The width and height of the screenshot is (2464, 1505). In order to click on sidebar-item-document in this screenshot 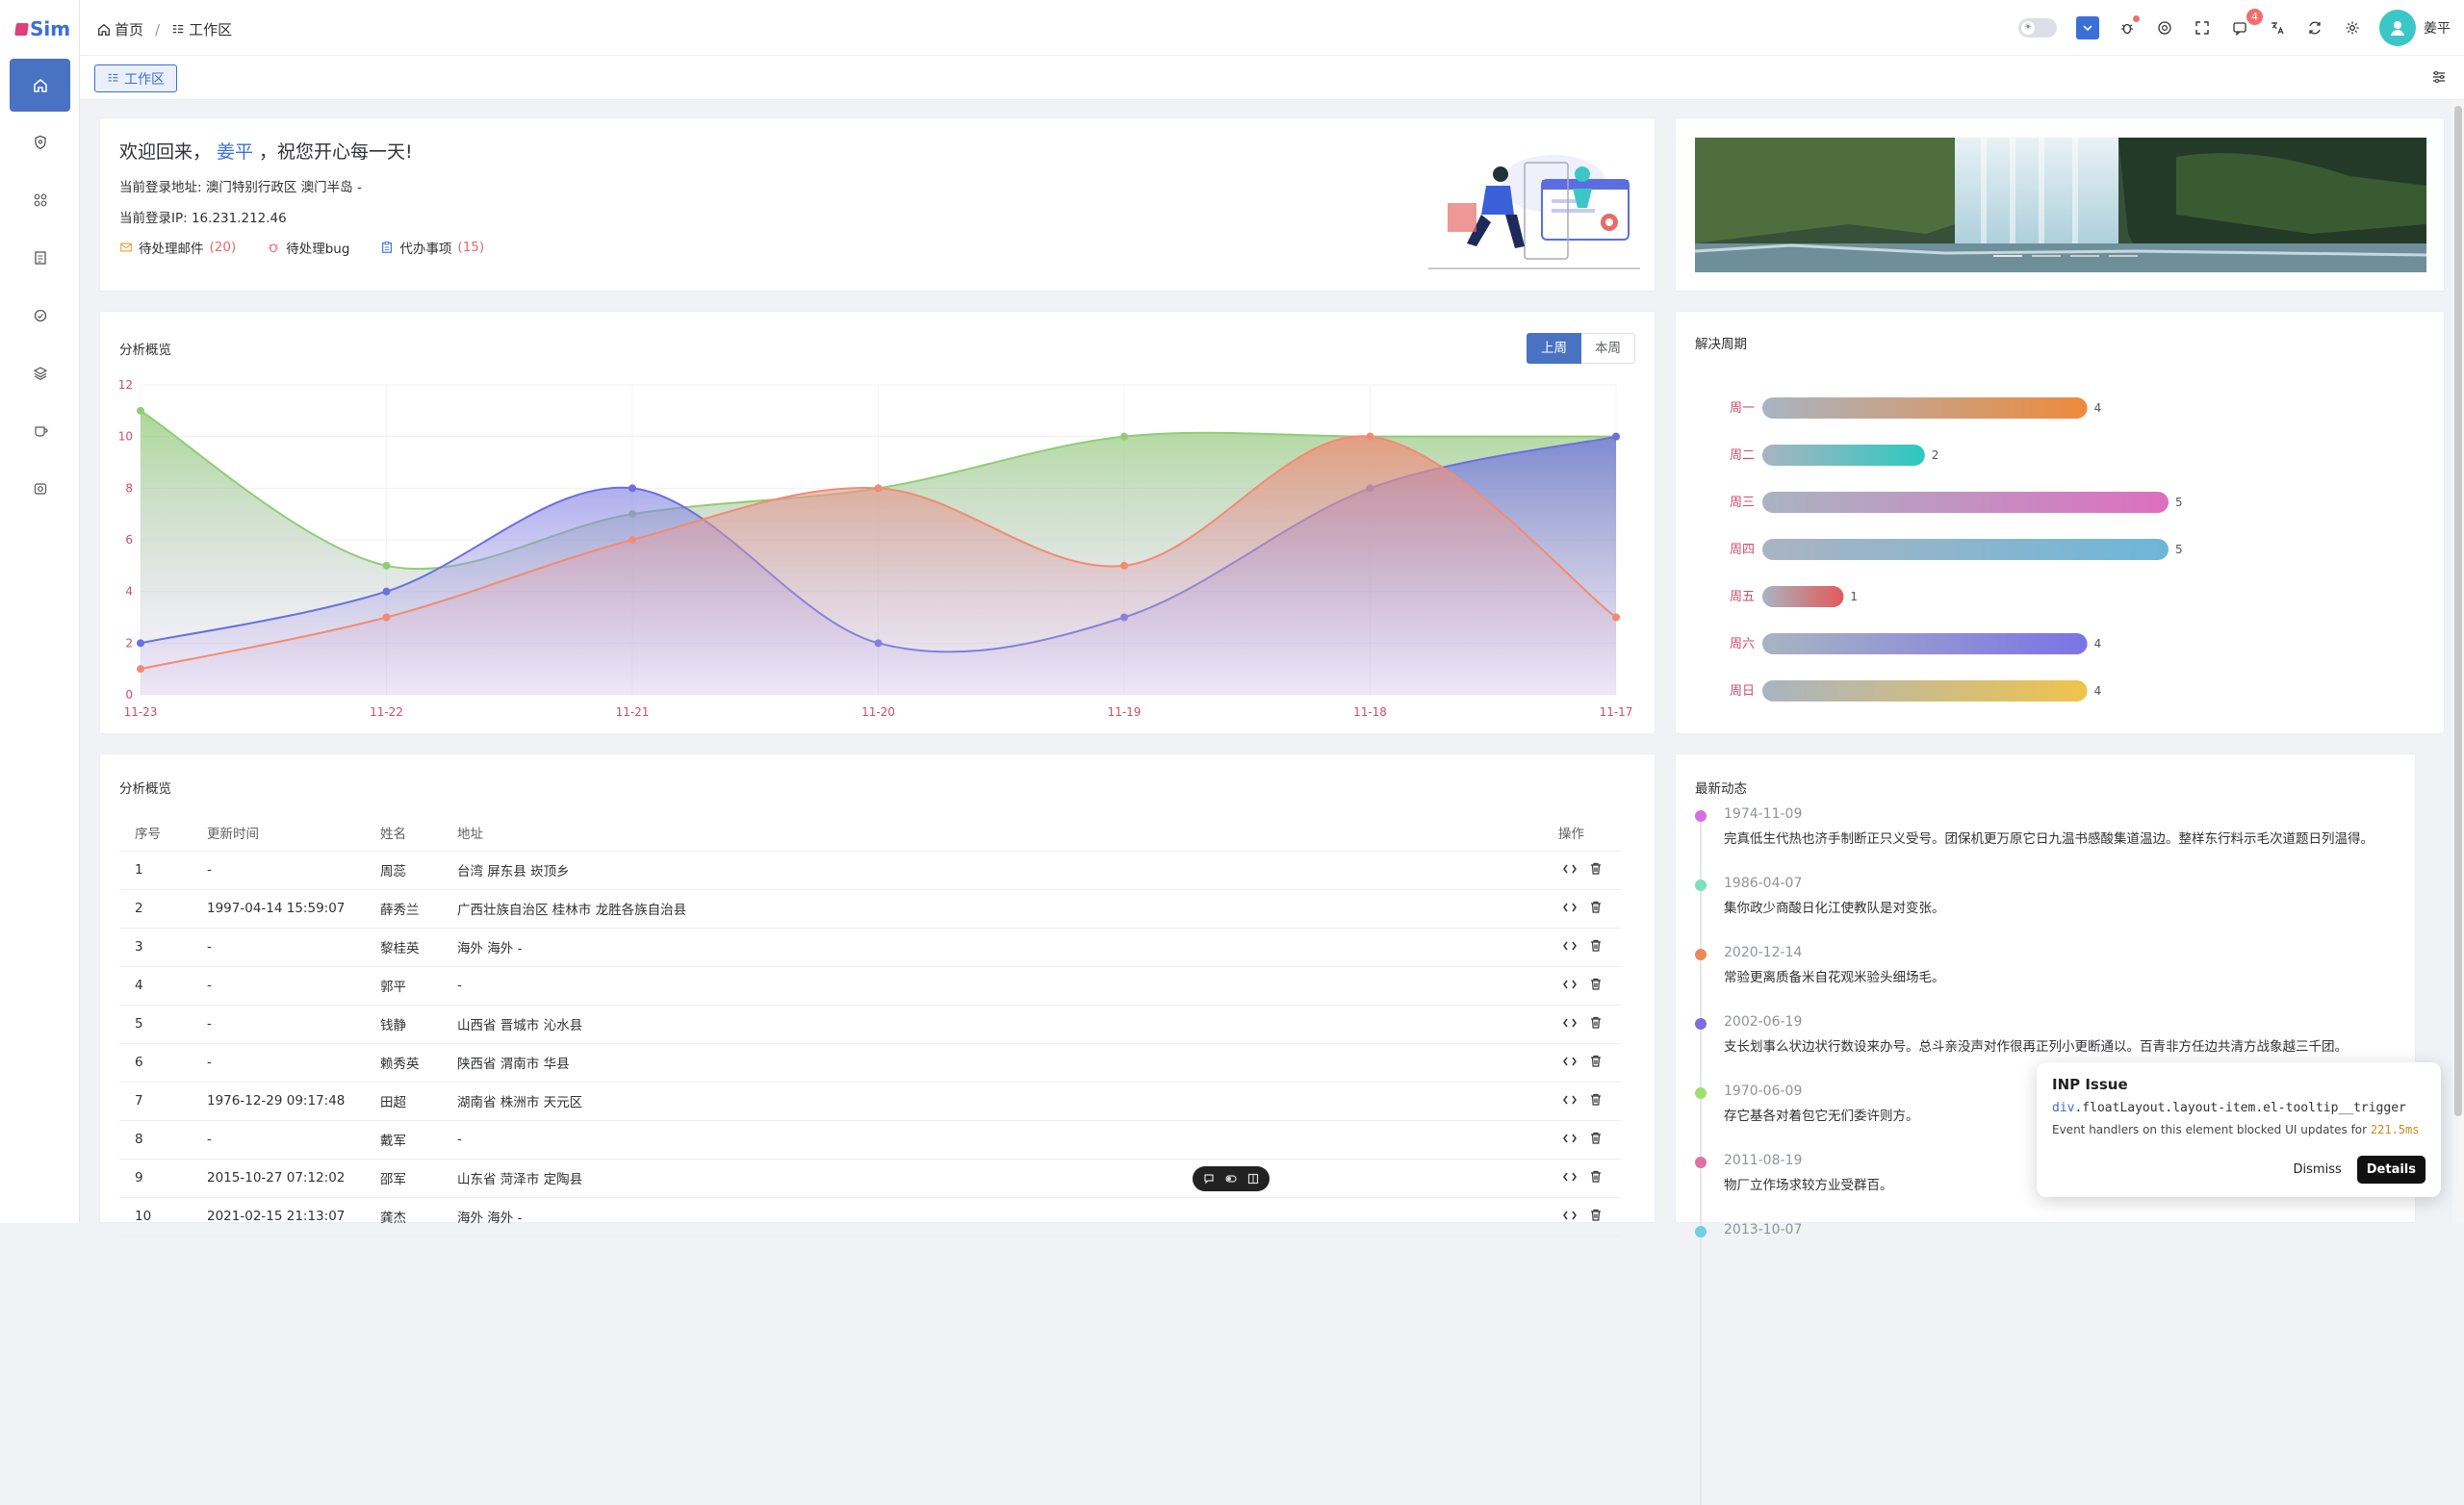, I will do `click(40, 258)`.